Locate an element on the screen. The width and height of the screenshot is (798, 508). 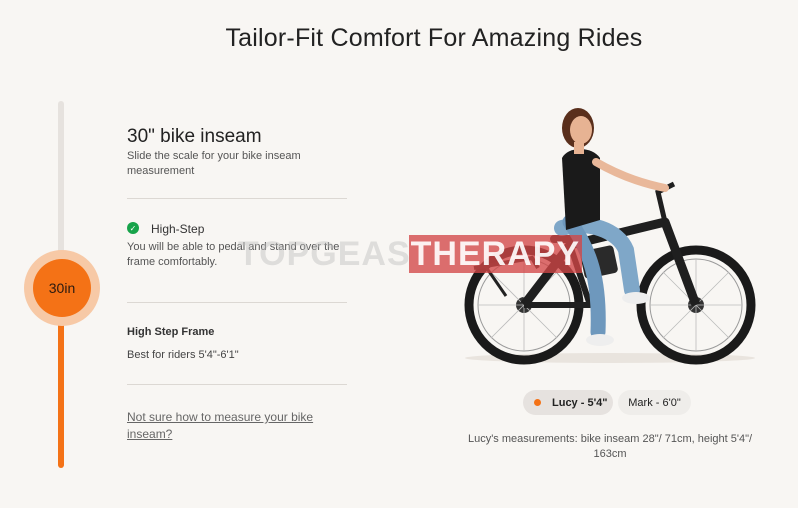
step-type-title: High-Step is located at coordinates (178, 229).